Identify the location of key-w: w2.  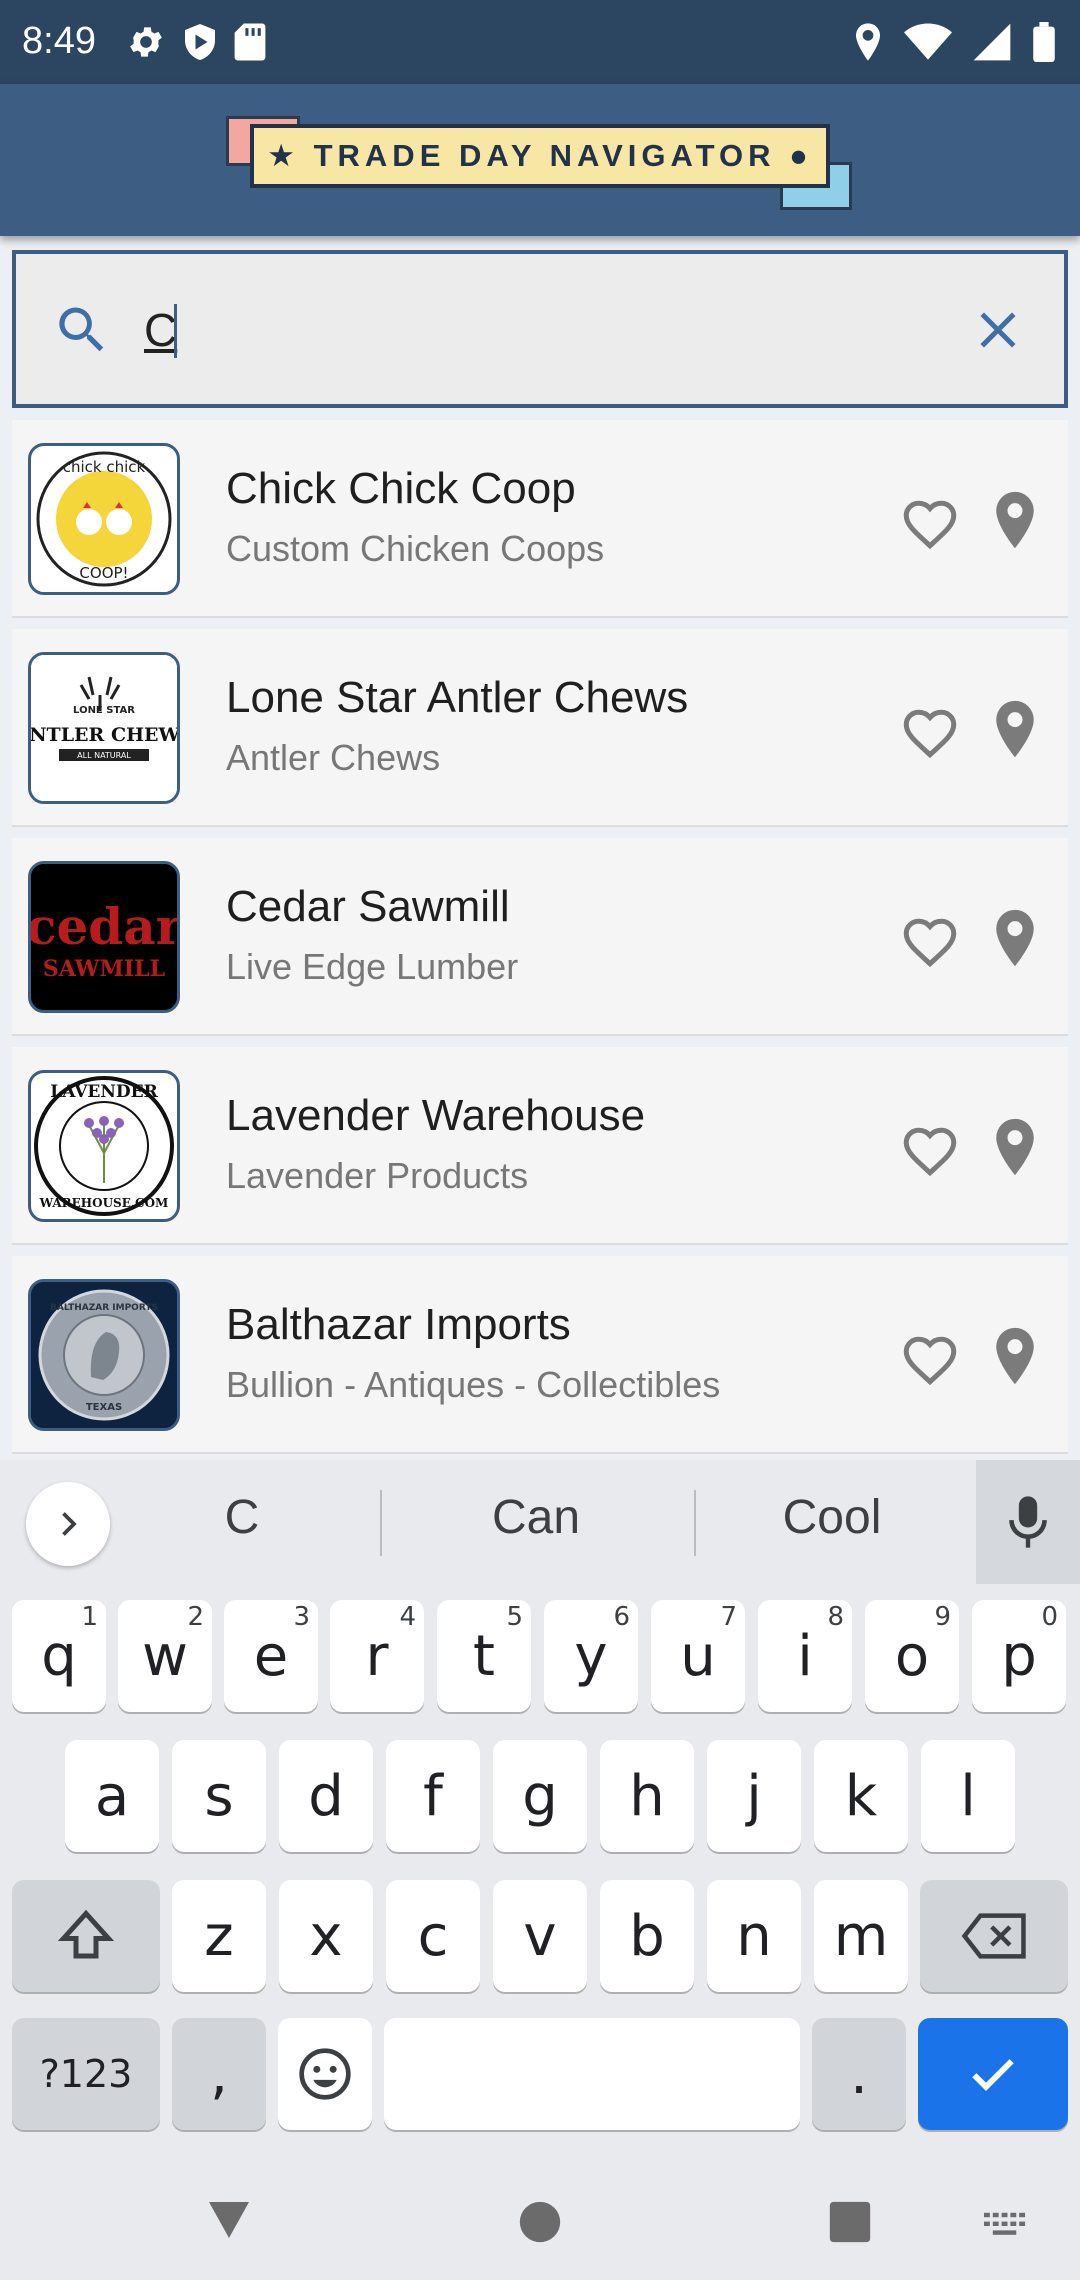
(165, 1656).